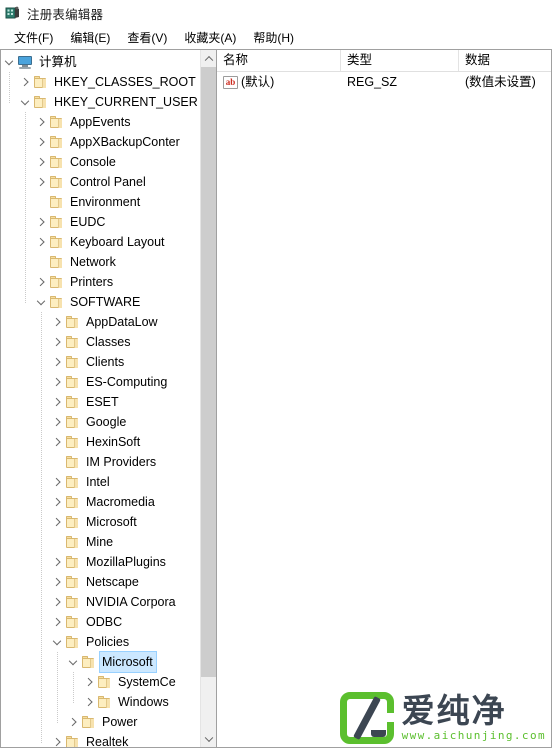 The image size is (552, 748). I want to click on column-header-type: 类型, so click(400, 60).